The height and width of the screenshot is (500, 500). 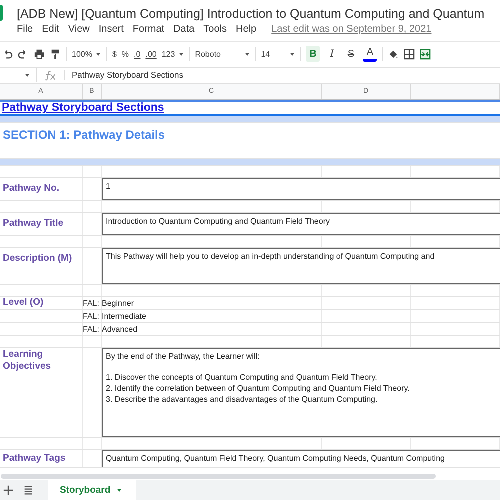 What do you see at coordinates (126, 54) in the screenshot?
I see `percent-button: %` at bounding box center [126, 54].